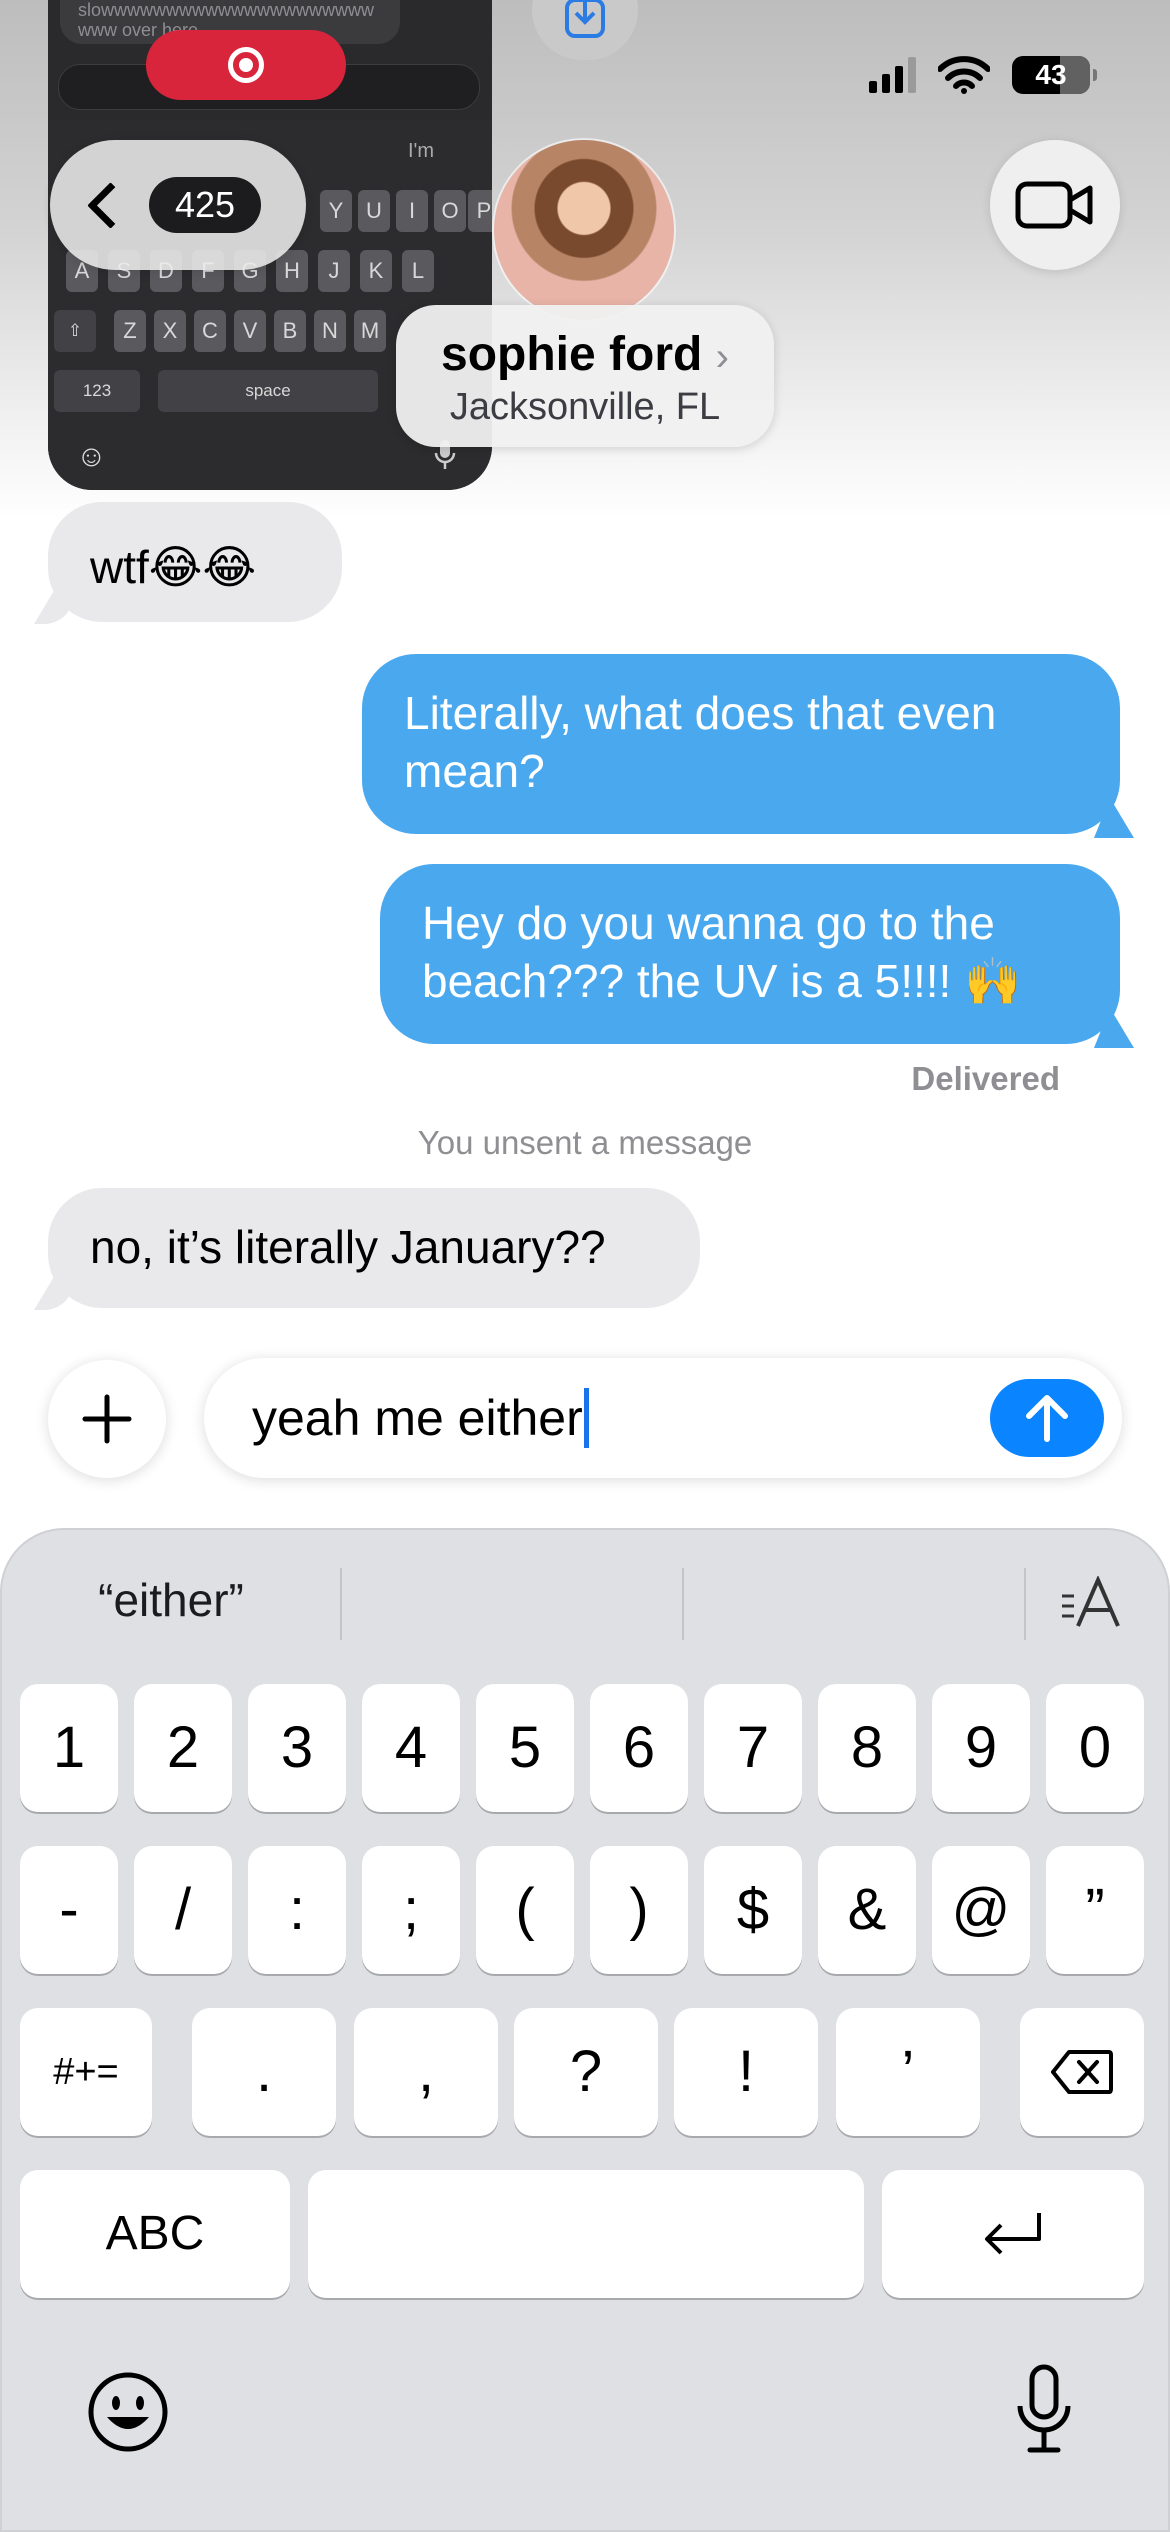 The height and width of the screenshot is (2532, 1170). I want to click on text-format-button, so click(1093, 1604).